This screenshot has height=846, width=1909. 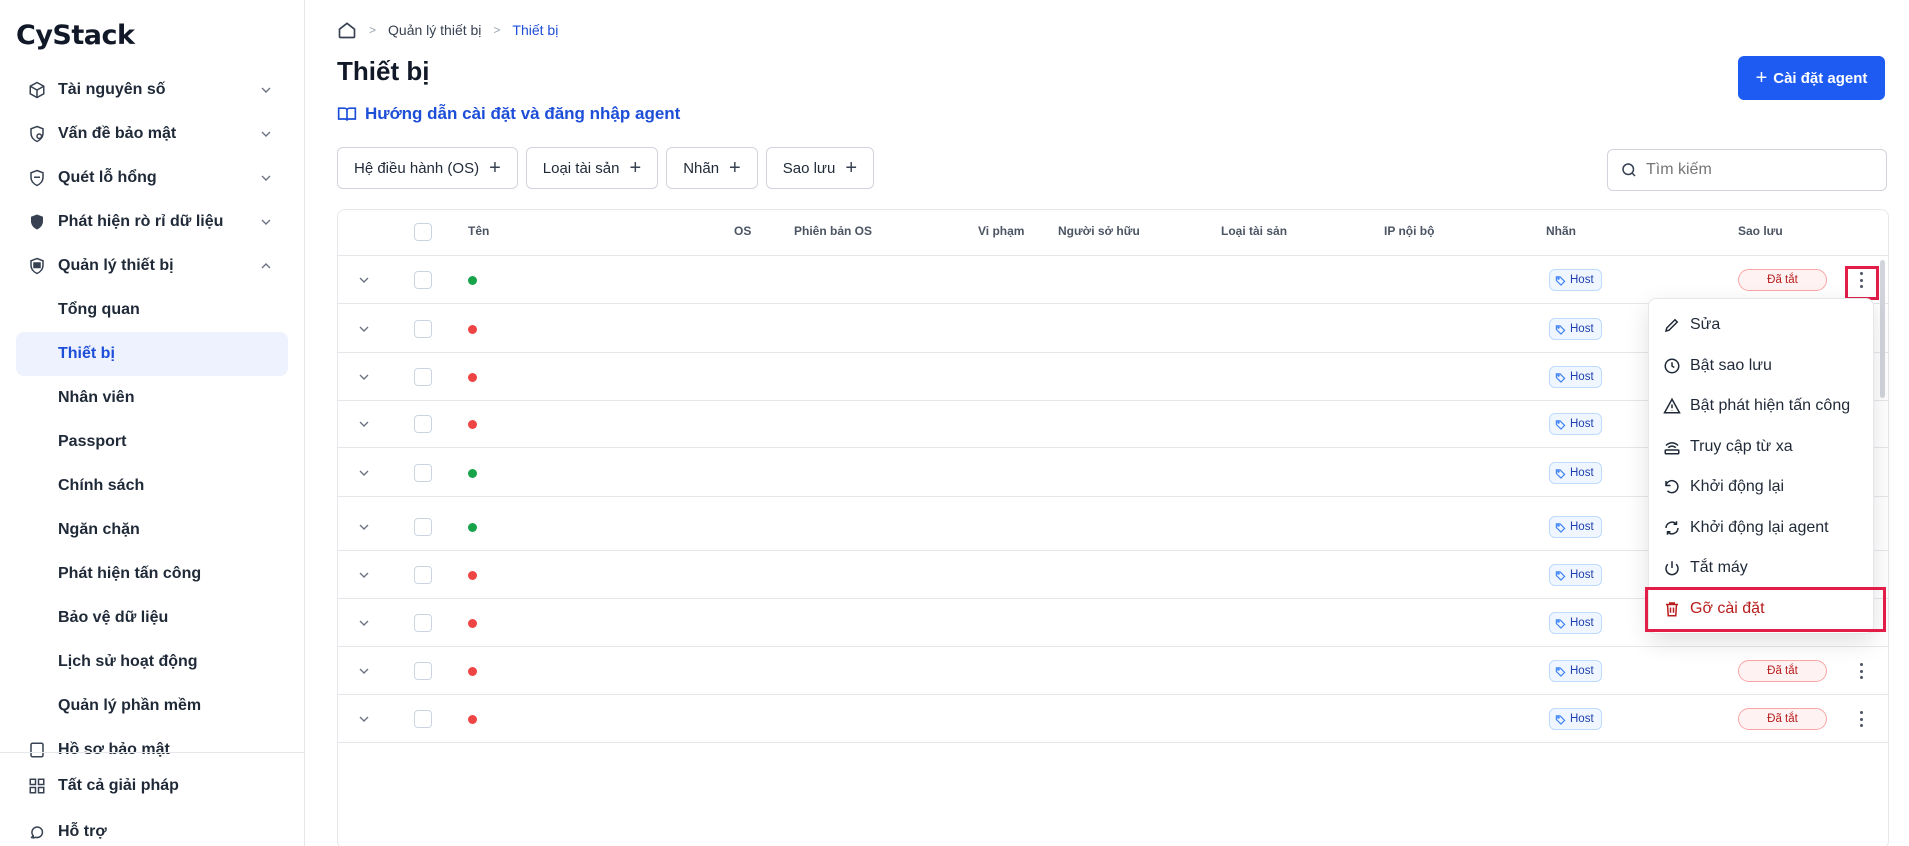 I want to click on sidebar-subitem-policies: Chính sách, so click(x=152, y=486).